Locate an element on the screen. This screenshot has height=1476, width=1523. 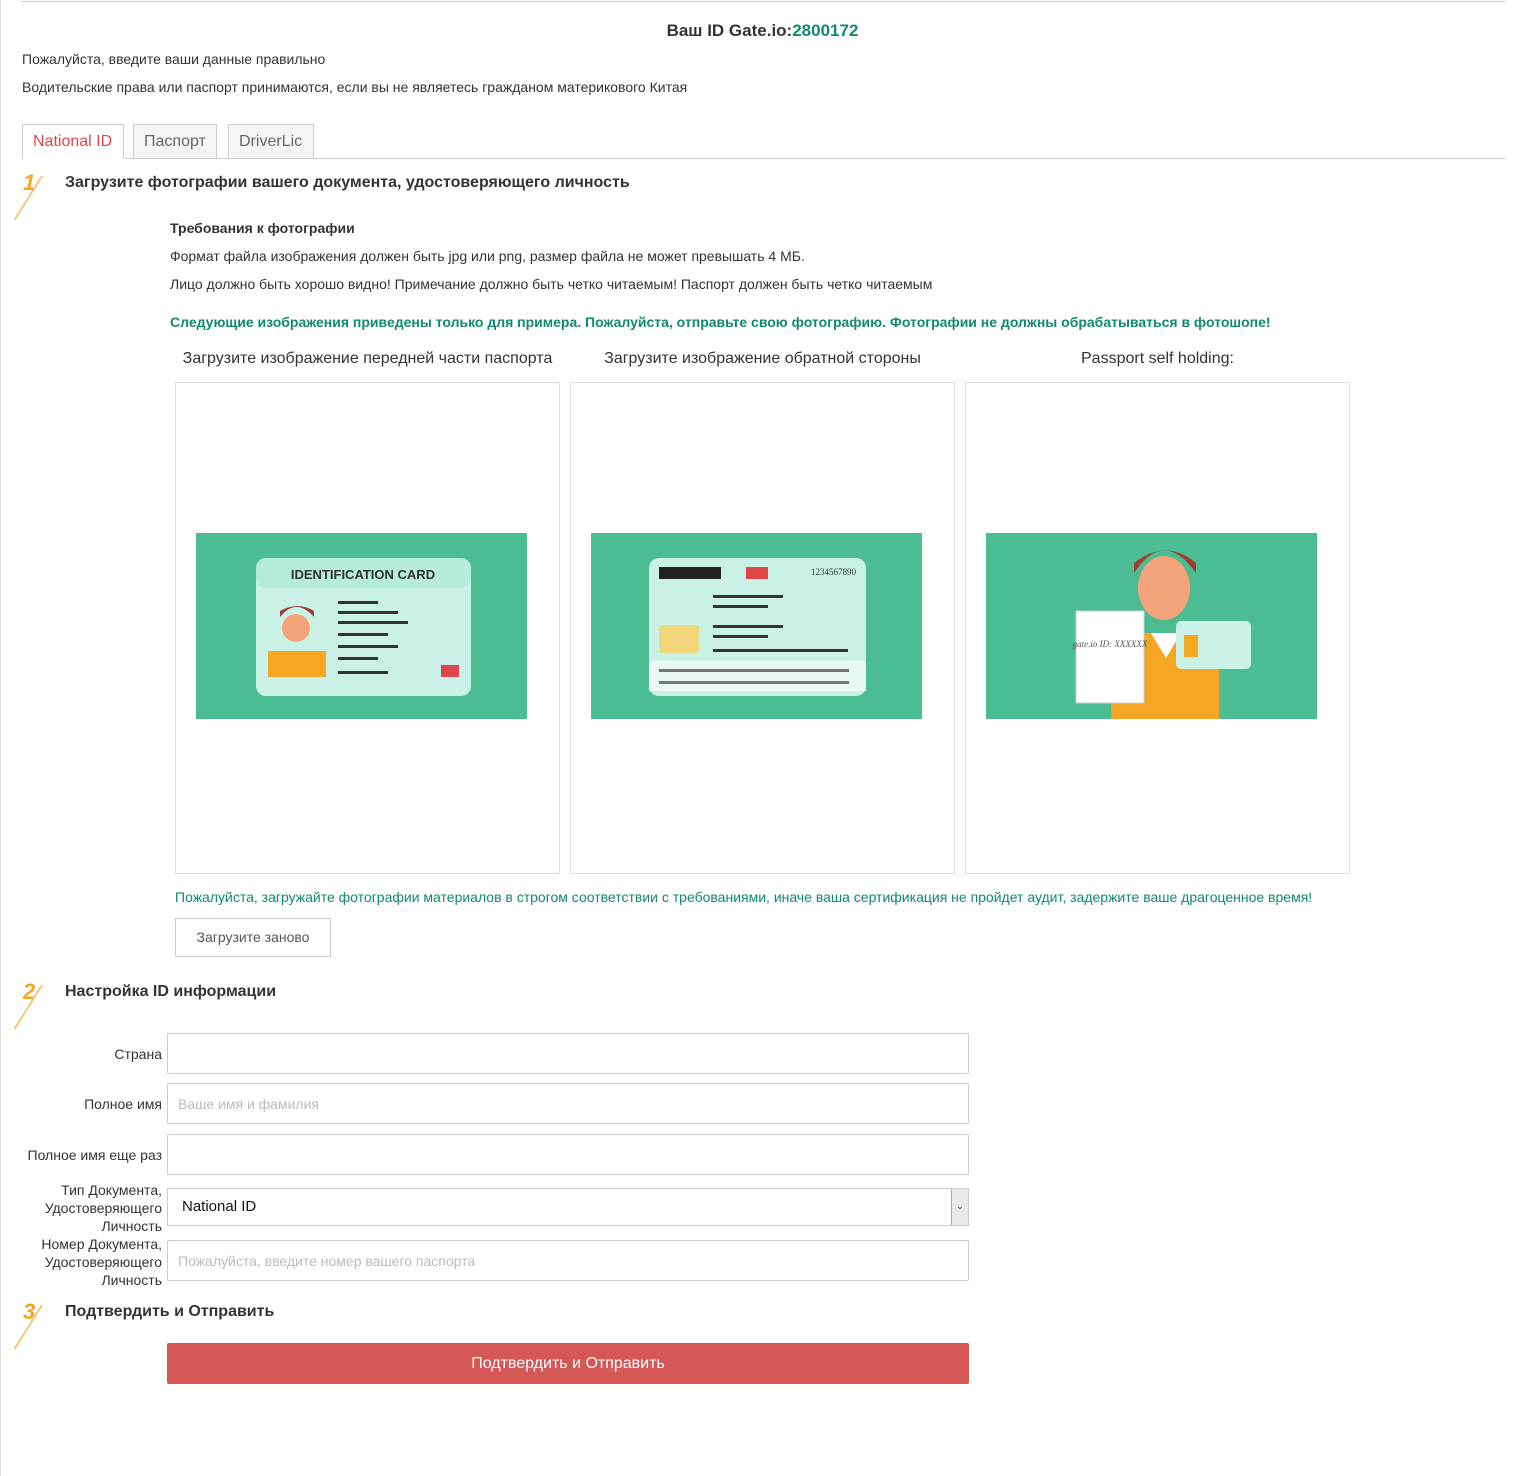
step-2-header: 2 Настройка ID информации is located at coordinates (368, 1004).